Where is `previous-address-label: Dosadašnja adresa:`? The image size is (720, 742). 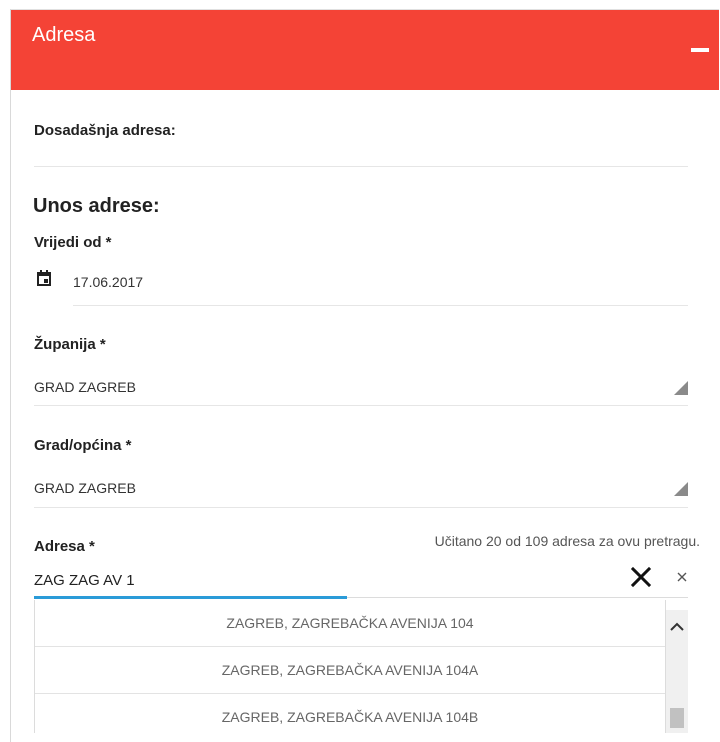
previous-address-label: Dosadašnja adresa: is located at coordinates (105, 130).